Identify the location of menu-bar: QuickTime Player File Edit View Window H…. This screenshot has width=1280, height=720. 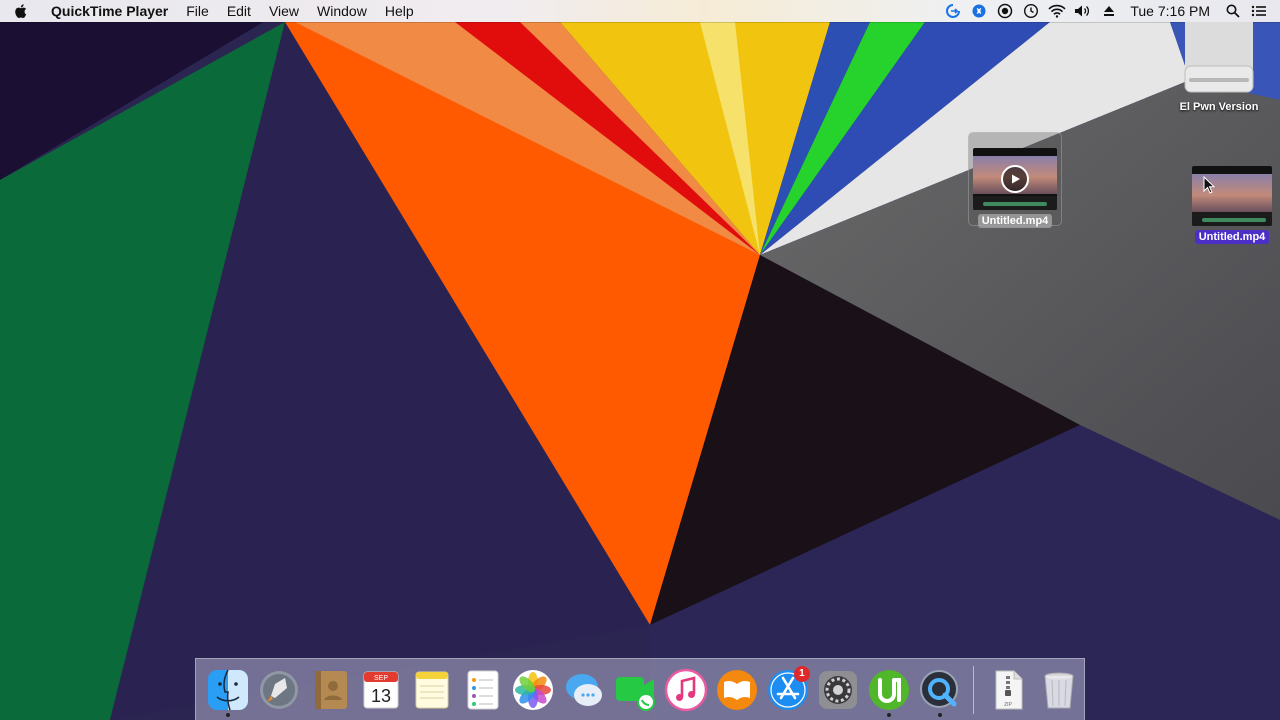
(640, 11).